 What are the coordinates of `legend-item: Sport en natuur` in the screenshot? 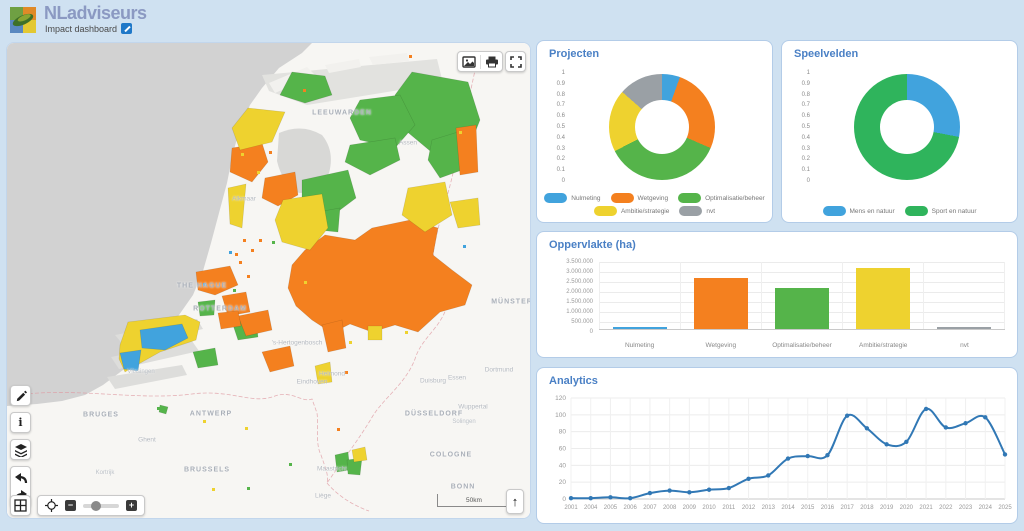 It's located at (940, 211).